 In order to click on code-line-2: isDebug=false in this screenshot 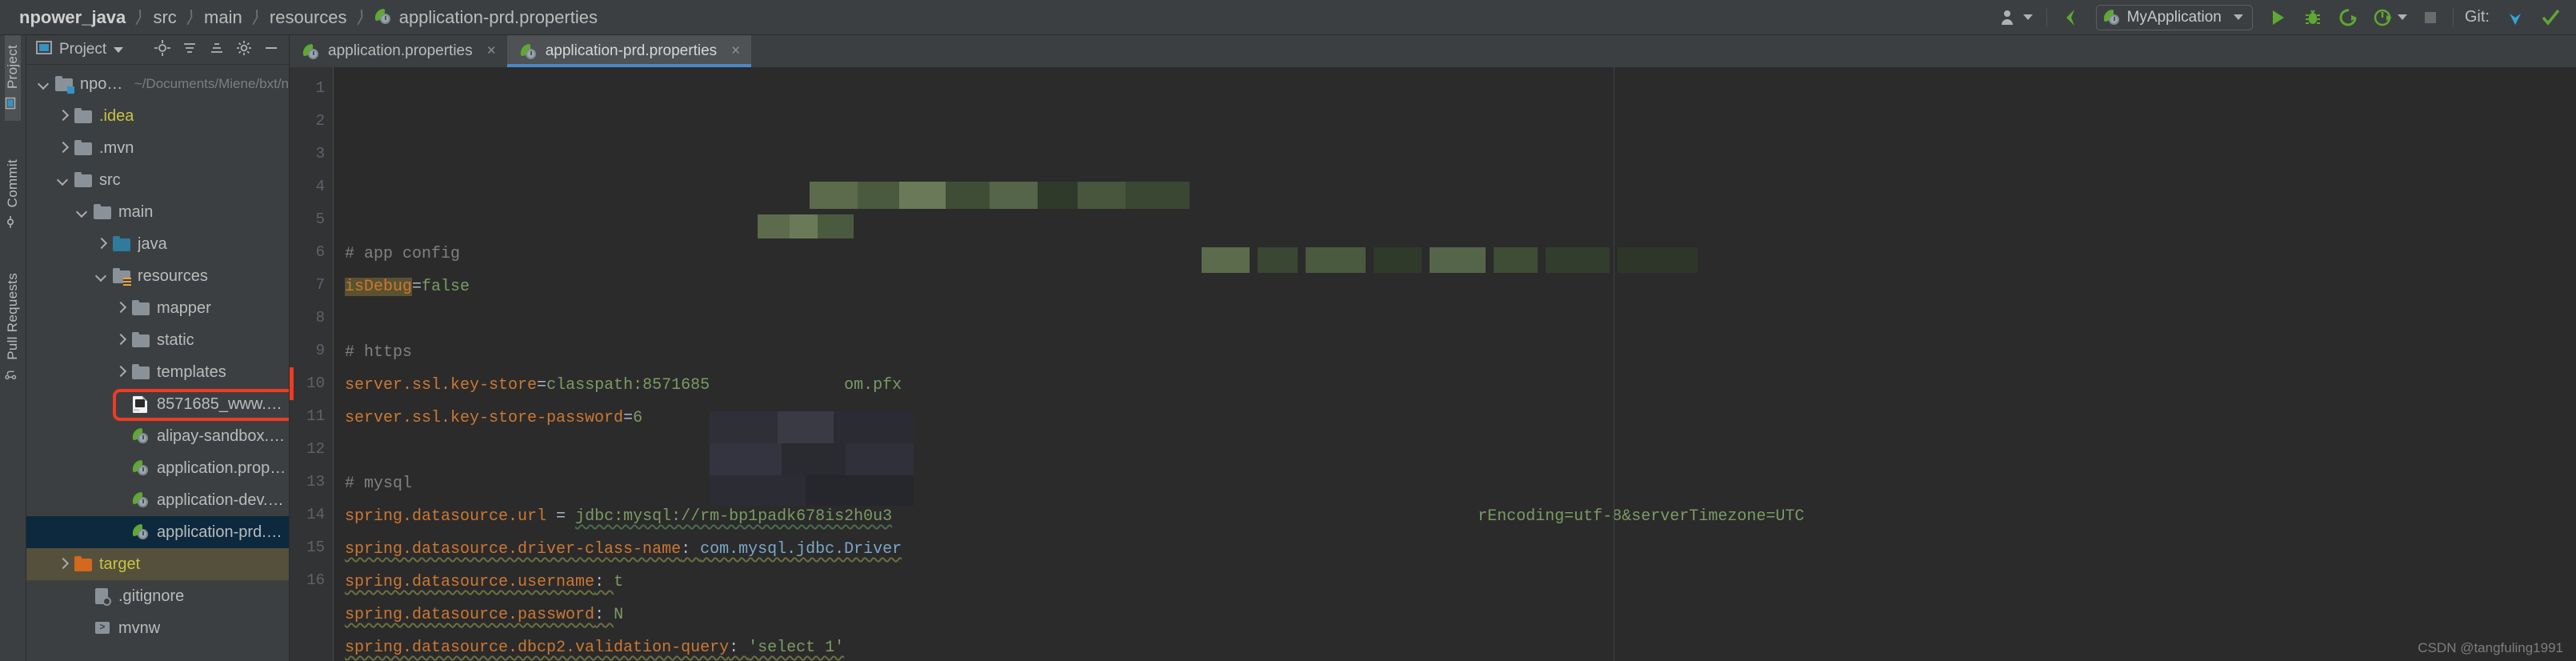, I will do `click(1460, 286)`.